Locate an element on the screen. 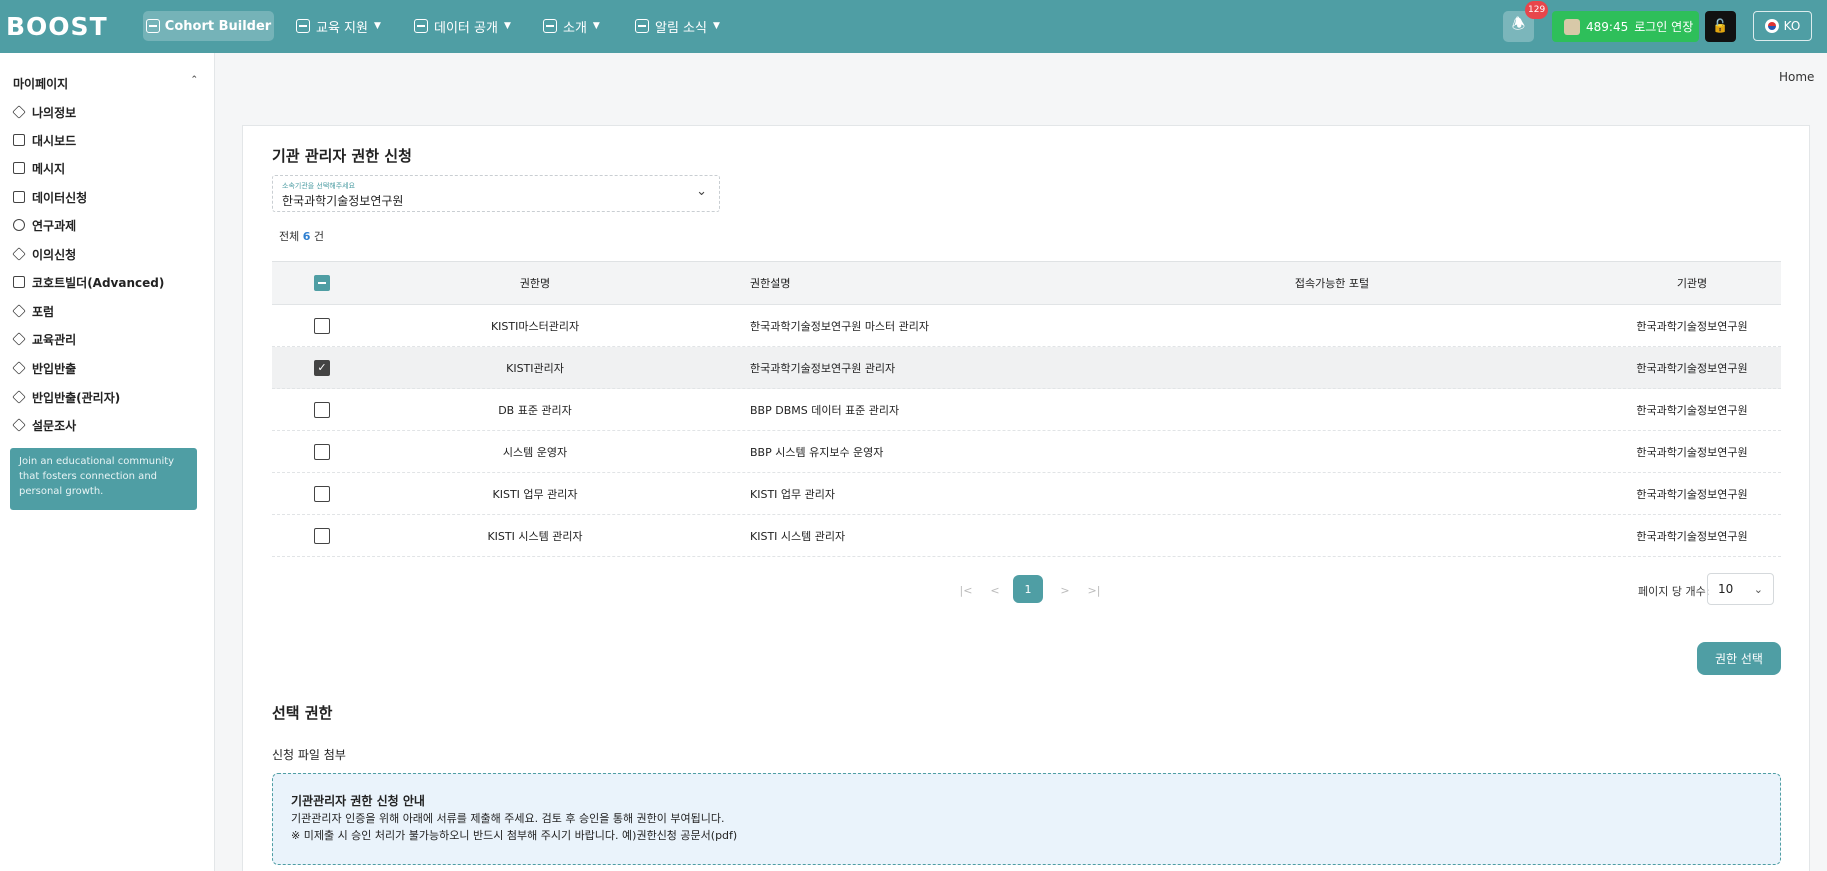  nav-data-open: 데이터 공개 ▼ is located at coordinates (462, 26).